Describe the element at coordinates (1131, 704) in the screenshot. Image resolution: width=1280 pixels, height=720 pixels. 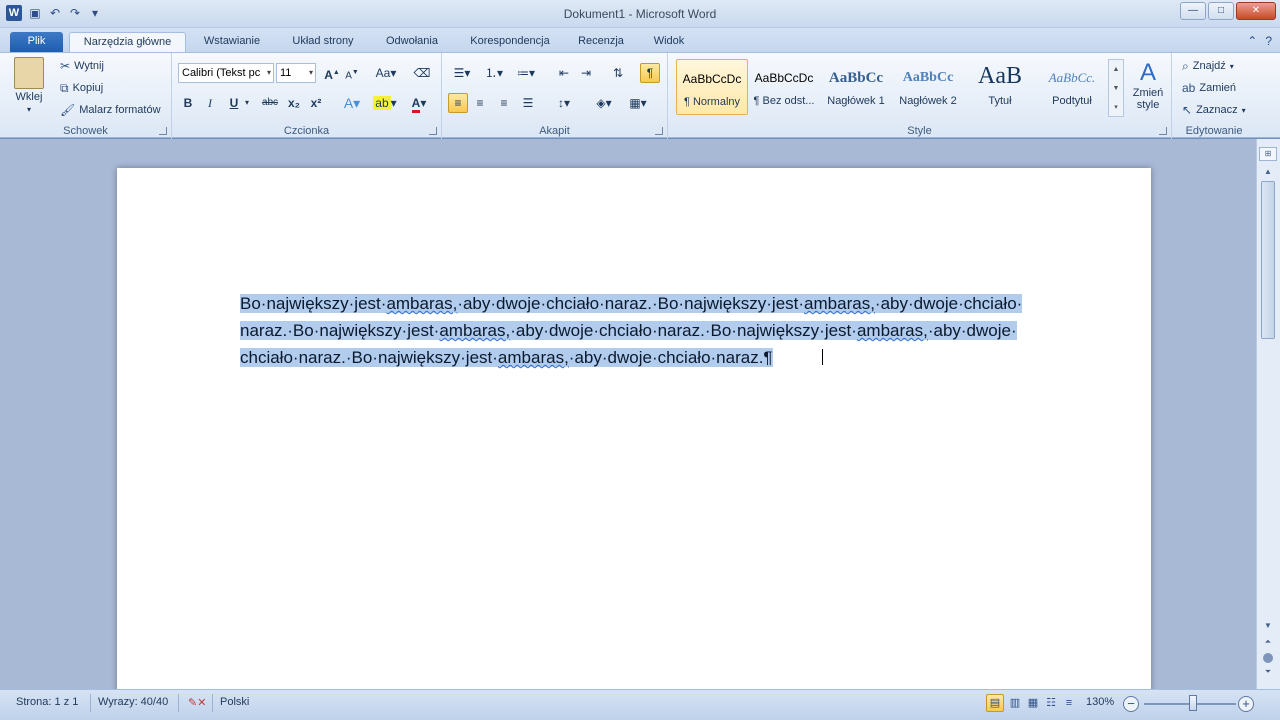
I see `zoom-out-icon: −` at that location.